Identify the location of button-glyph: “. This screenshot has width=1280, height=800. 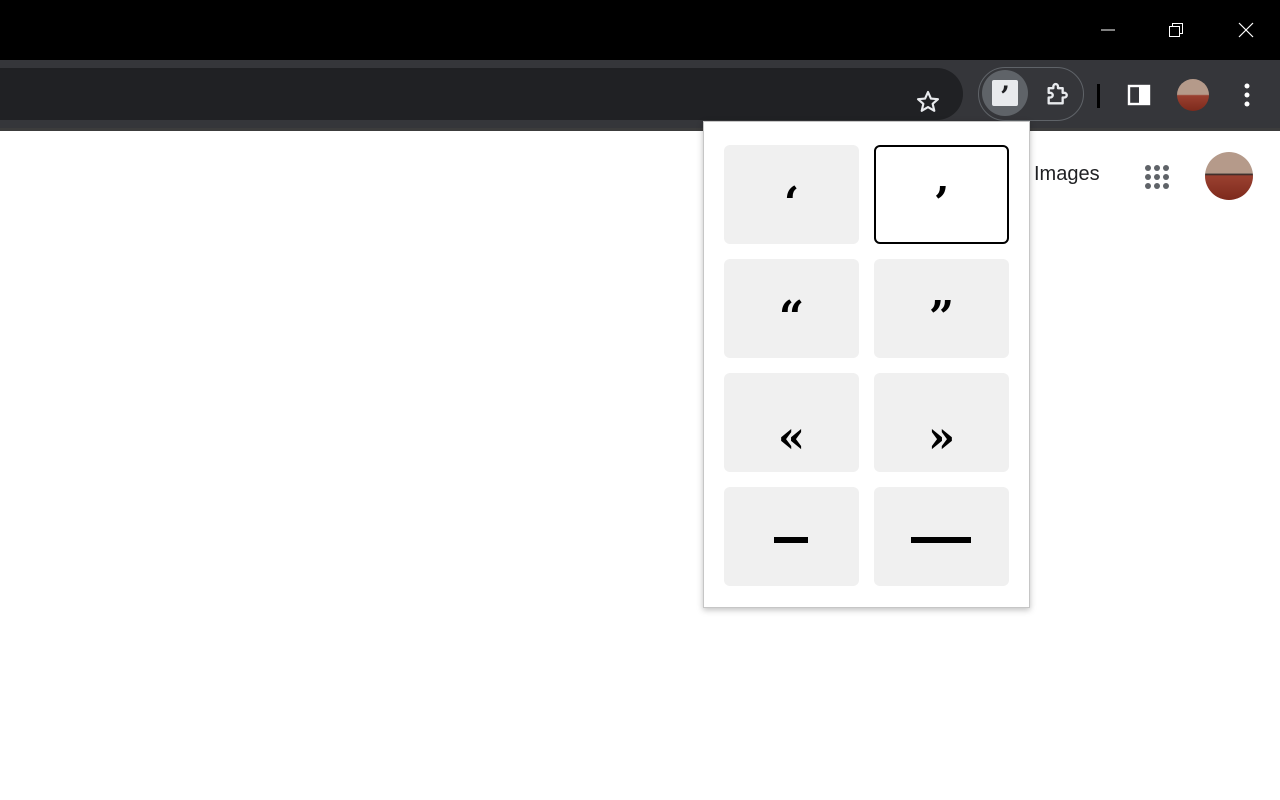
(791, 317).